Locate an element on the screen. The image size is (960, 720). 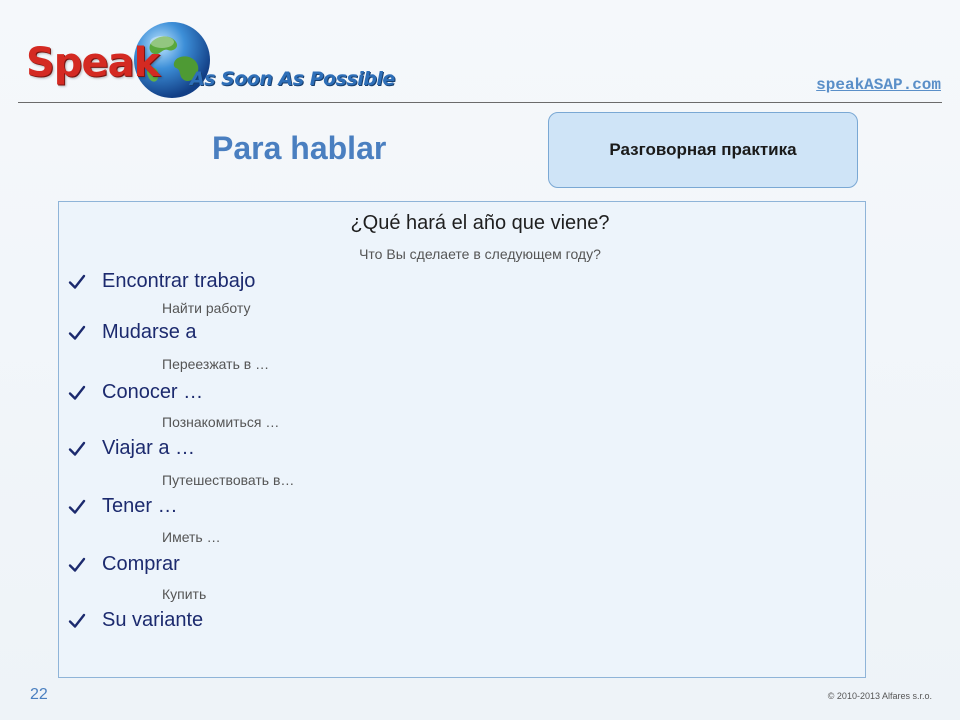
page-title: Para hablar is located at coordinates (299, 148).